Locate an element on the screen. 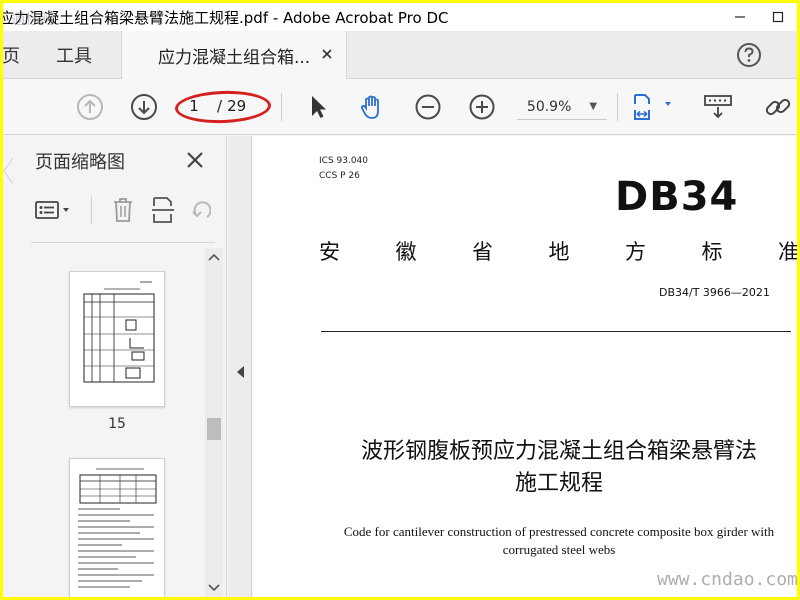 This screenshot has height=600, width=800. chevron-down-icon: ▼ is located at coordinates (593, 106).